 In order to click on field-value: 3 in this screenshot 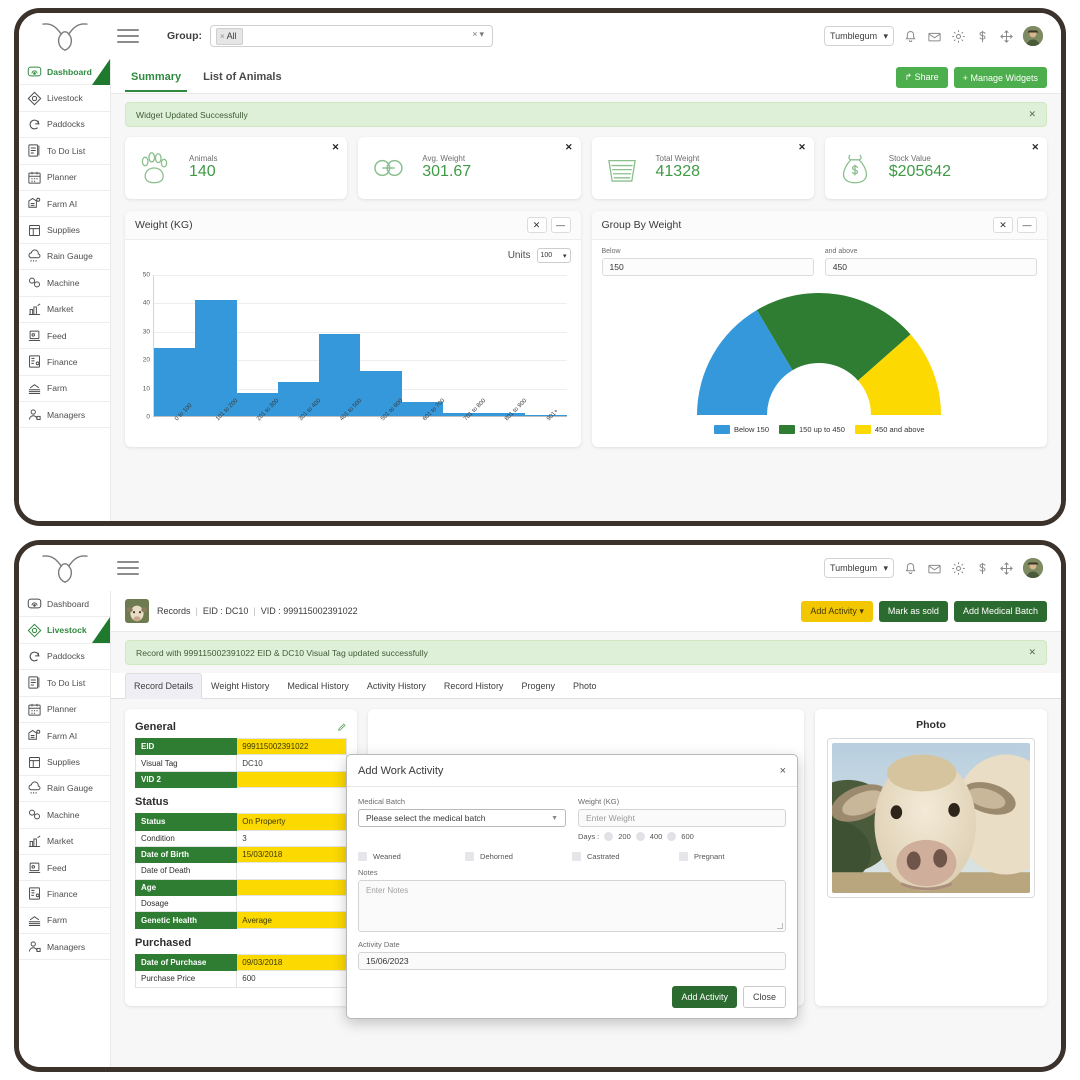, I will do `click(291, 838)`.